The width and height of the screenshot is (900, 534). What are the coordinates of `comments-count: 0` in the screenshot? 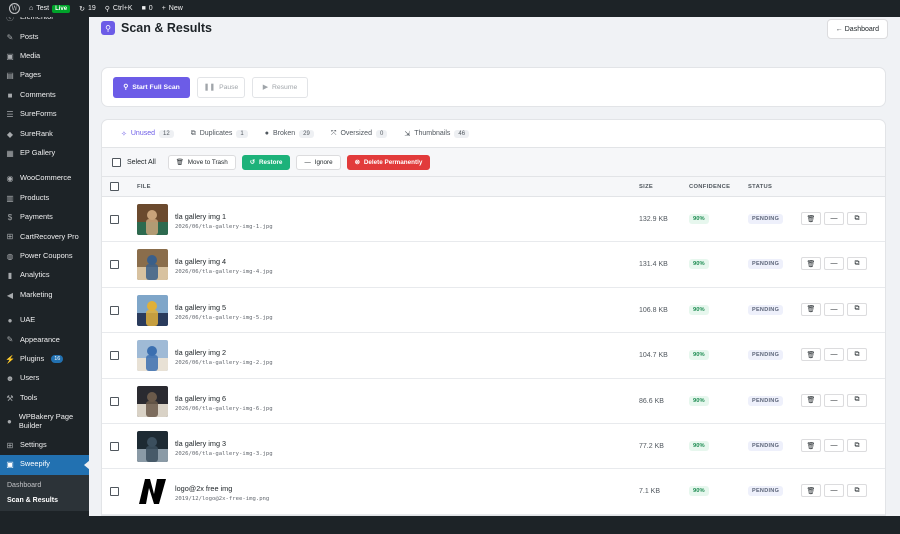 It's located at (150, 8).